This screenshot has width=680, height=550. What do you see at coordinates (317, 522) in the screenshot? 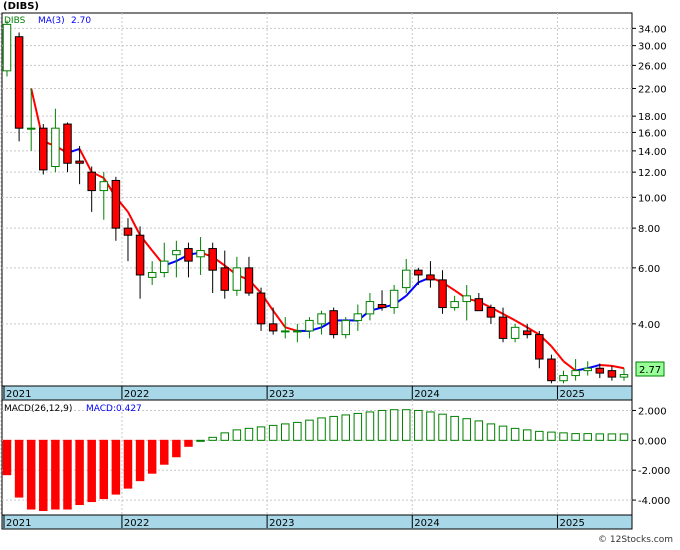
I see `macd-year-axis-band` at bounding box center [317, 522].